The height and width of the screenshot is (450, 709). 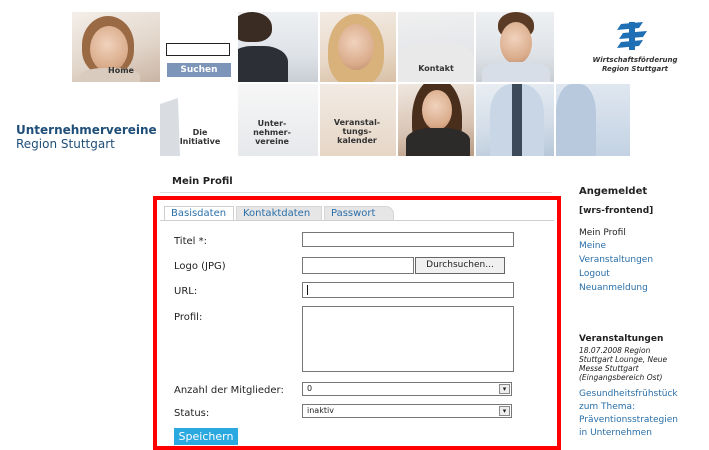 I want to click on profil-textarea, so click(x=408, y=339).